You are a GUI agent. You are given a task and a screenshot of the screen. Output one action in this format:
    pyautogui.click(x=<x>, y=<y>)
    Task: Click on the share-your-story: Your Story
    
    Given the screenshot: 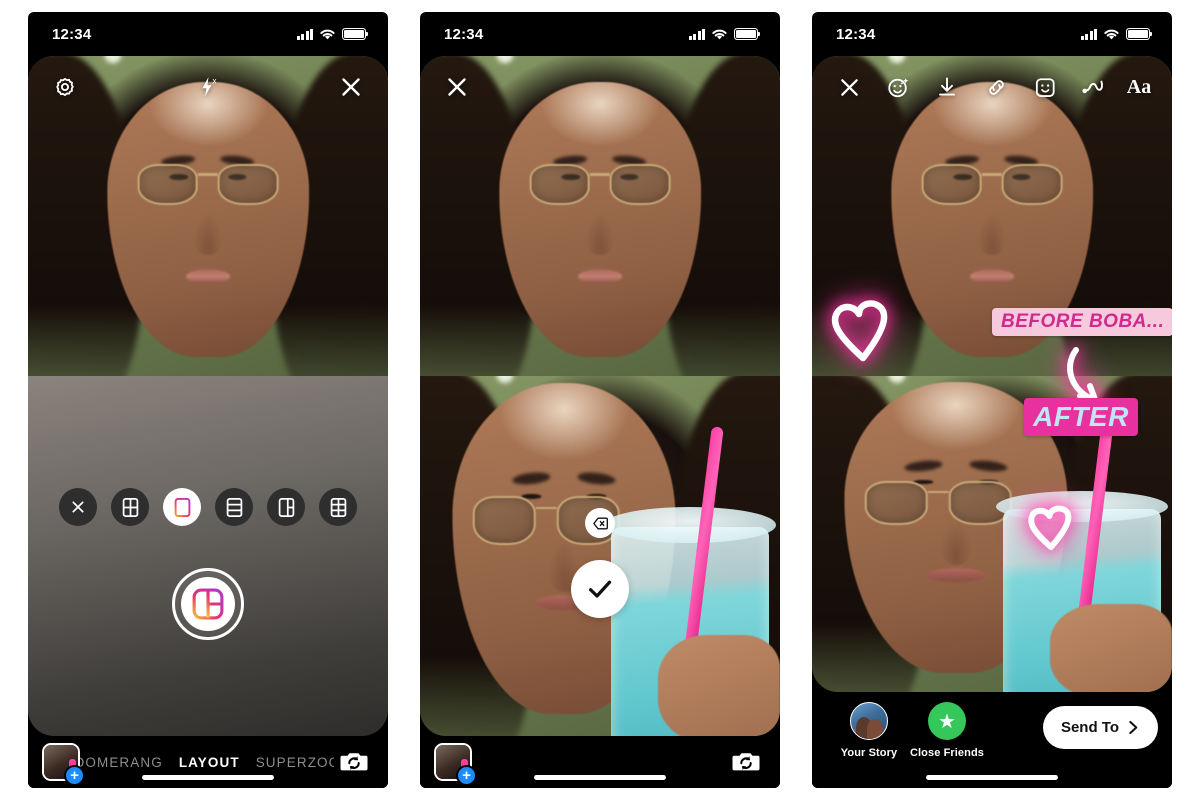 What is the action you would take?
    pyautogui.click(x=869, y=730)
    